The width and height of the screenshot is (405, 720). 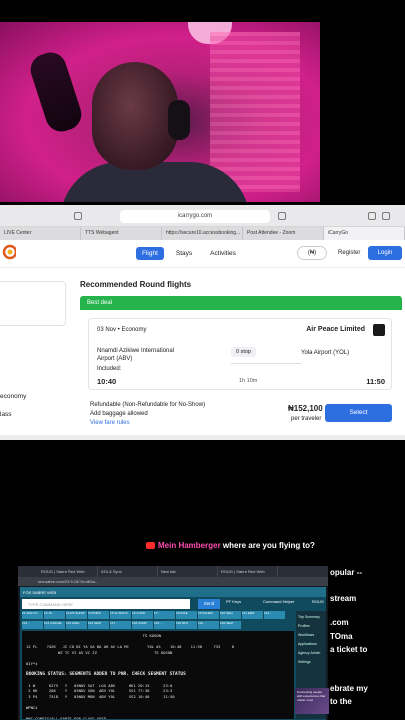 I want to click on results-title: Recommended Round flights, so click(x=136, y=284).